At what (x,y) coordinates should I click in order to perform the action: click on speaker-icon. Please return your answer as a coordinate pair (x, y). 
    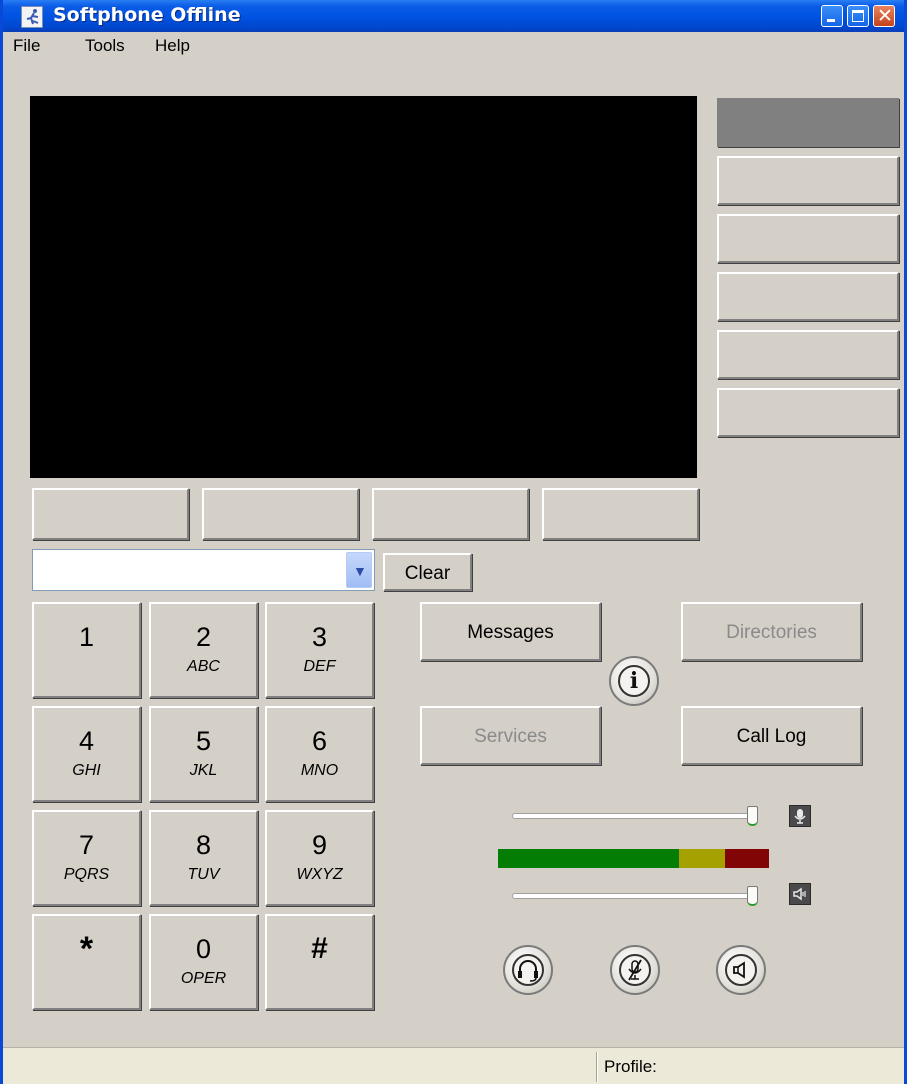
    Looking at the image, I should click on (741, 970).